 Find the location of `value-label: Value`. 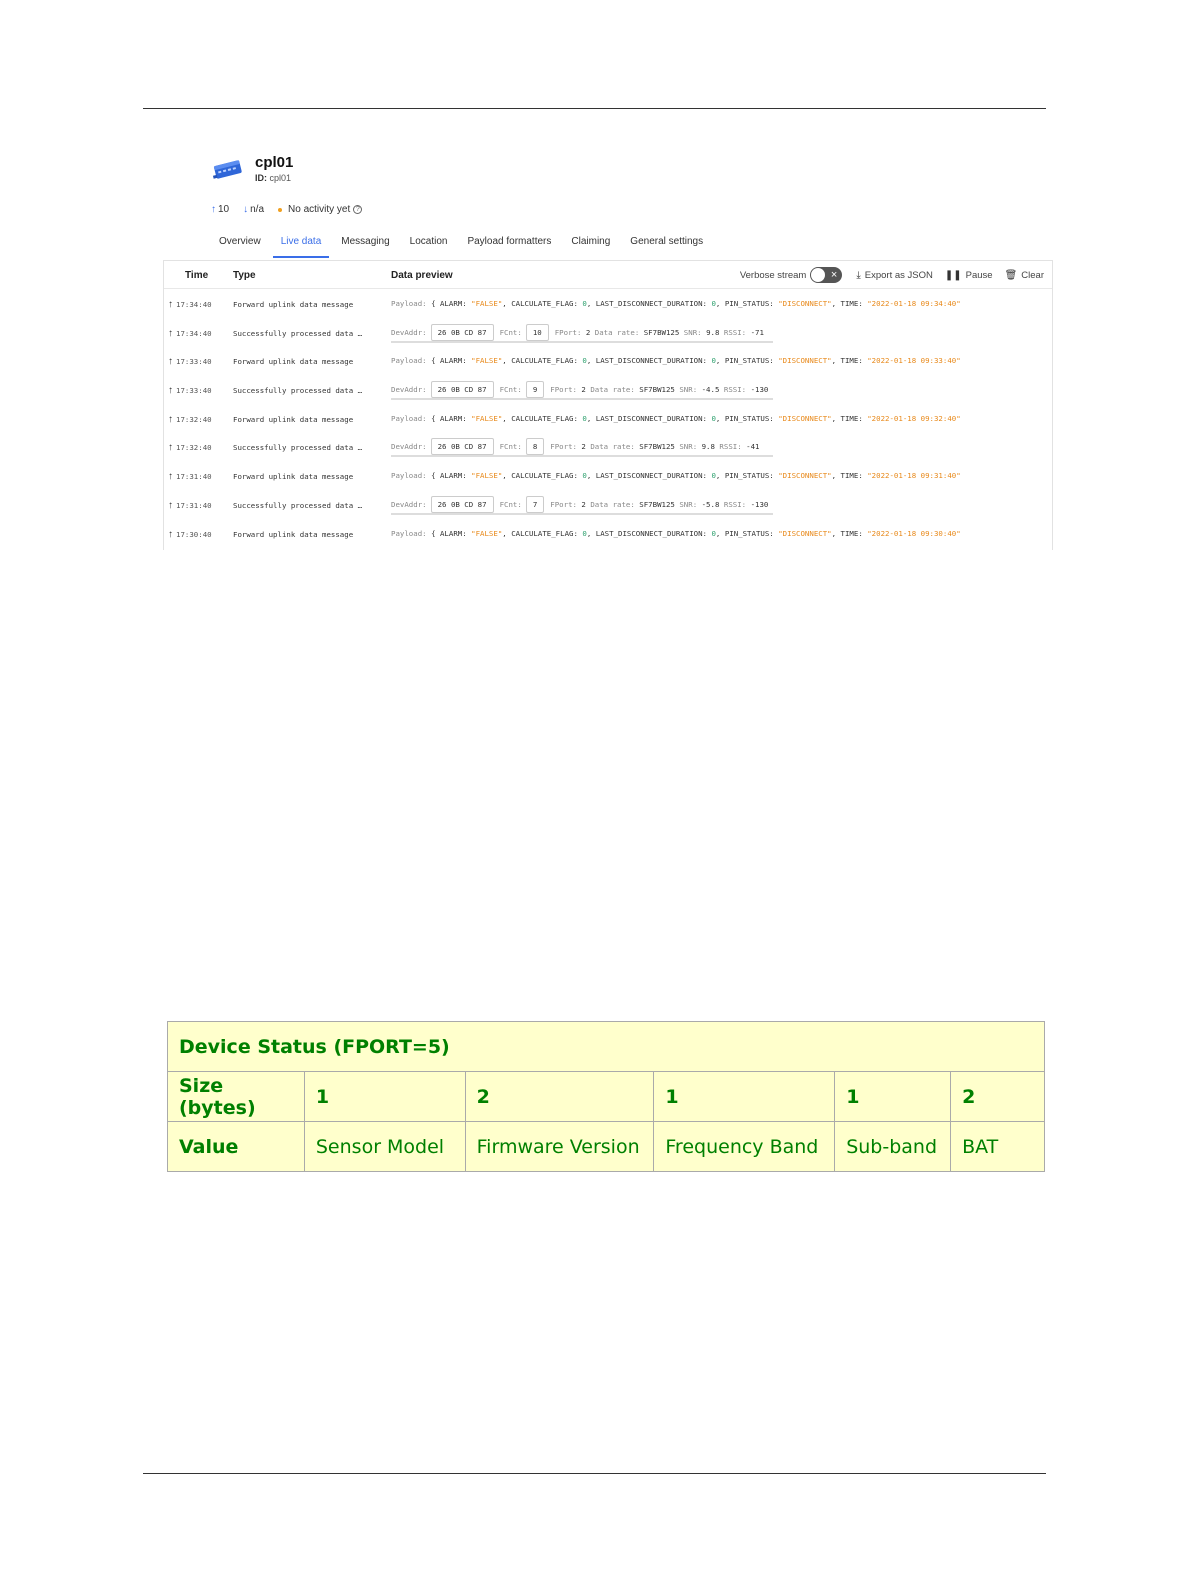

value-label: Value is located at coordinates (236, 1146).